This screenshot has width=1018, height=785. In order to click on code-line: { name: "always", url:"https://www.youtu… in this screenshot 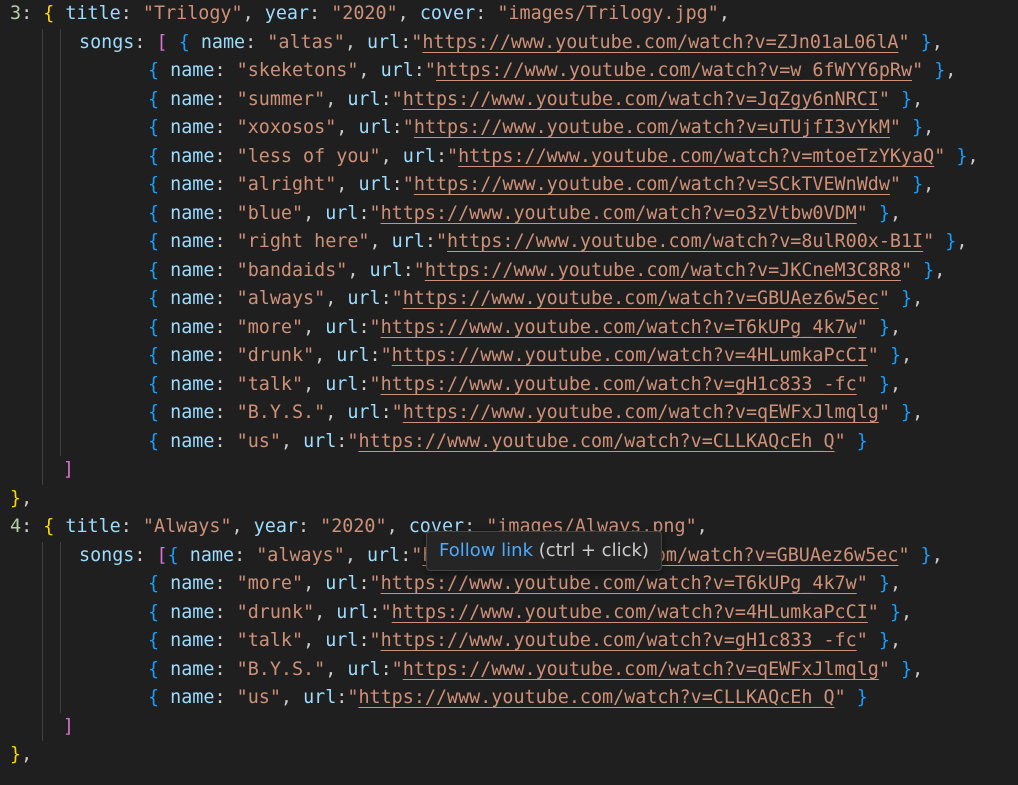, I will do `click(535, 299)`.